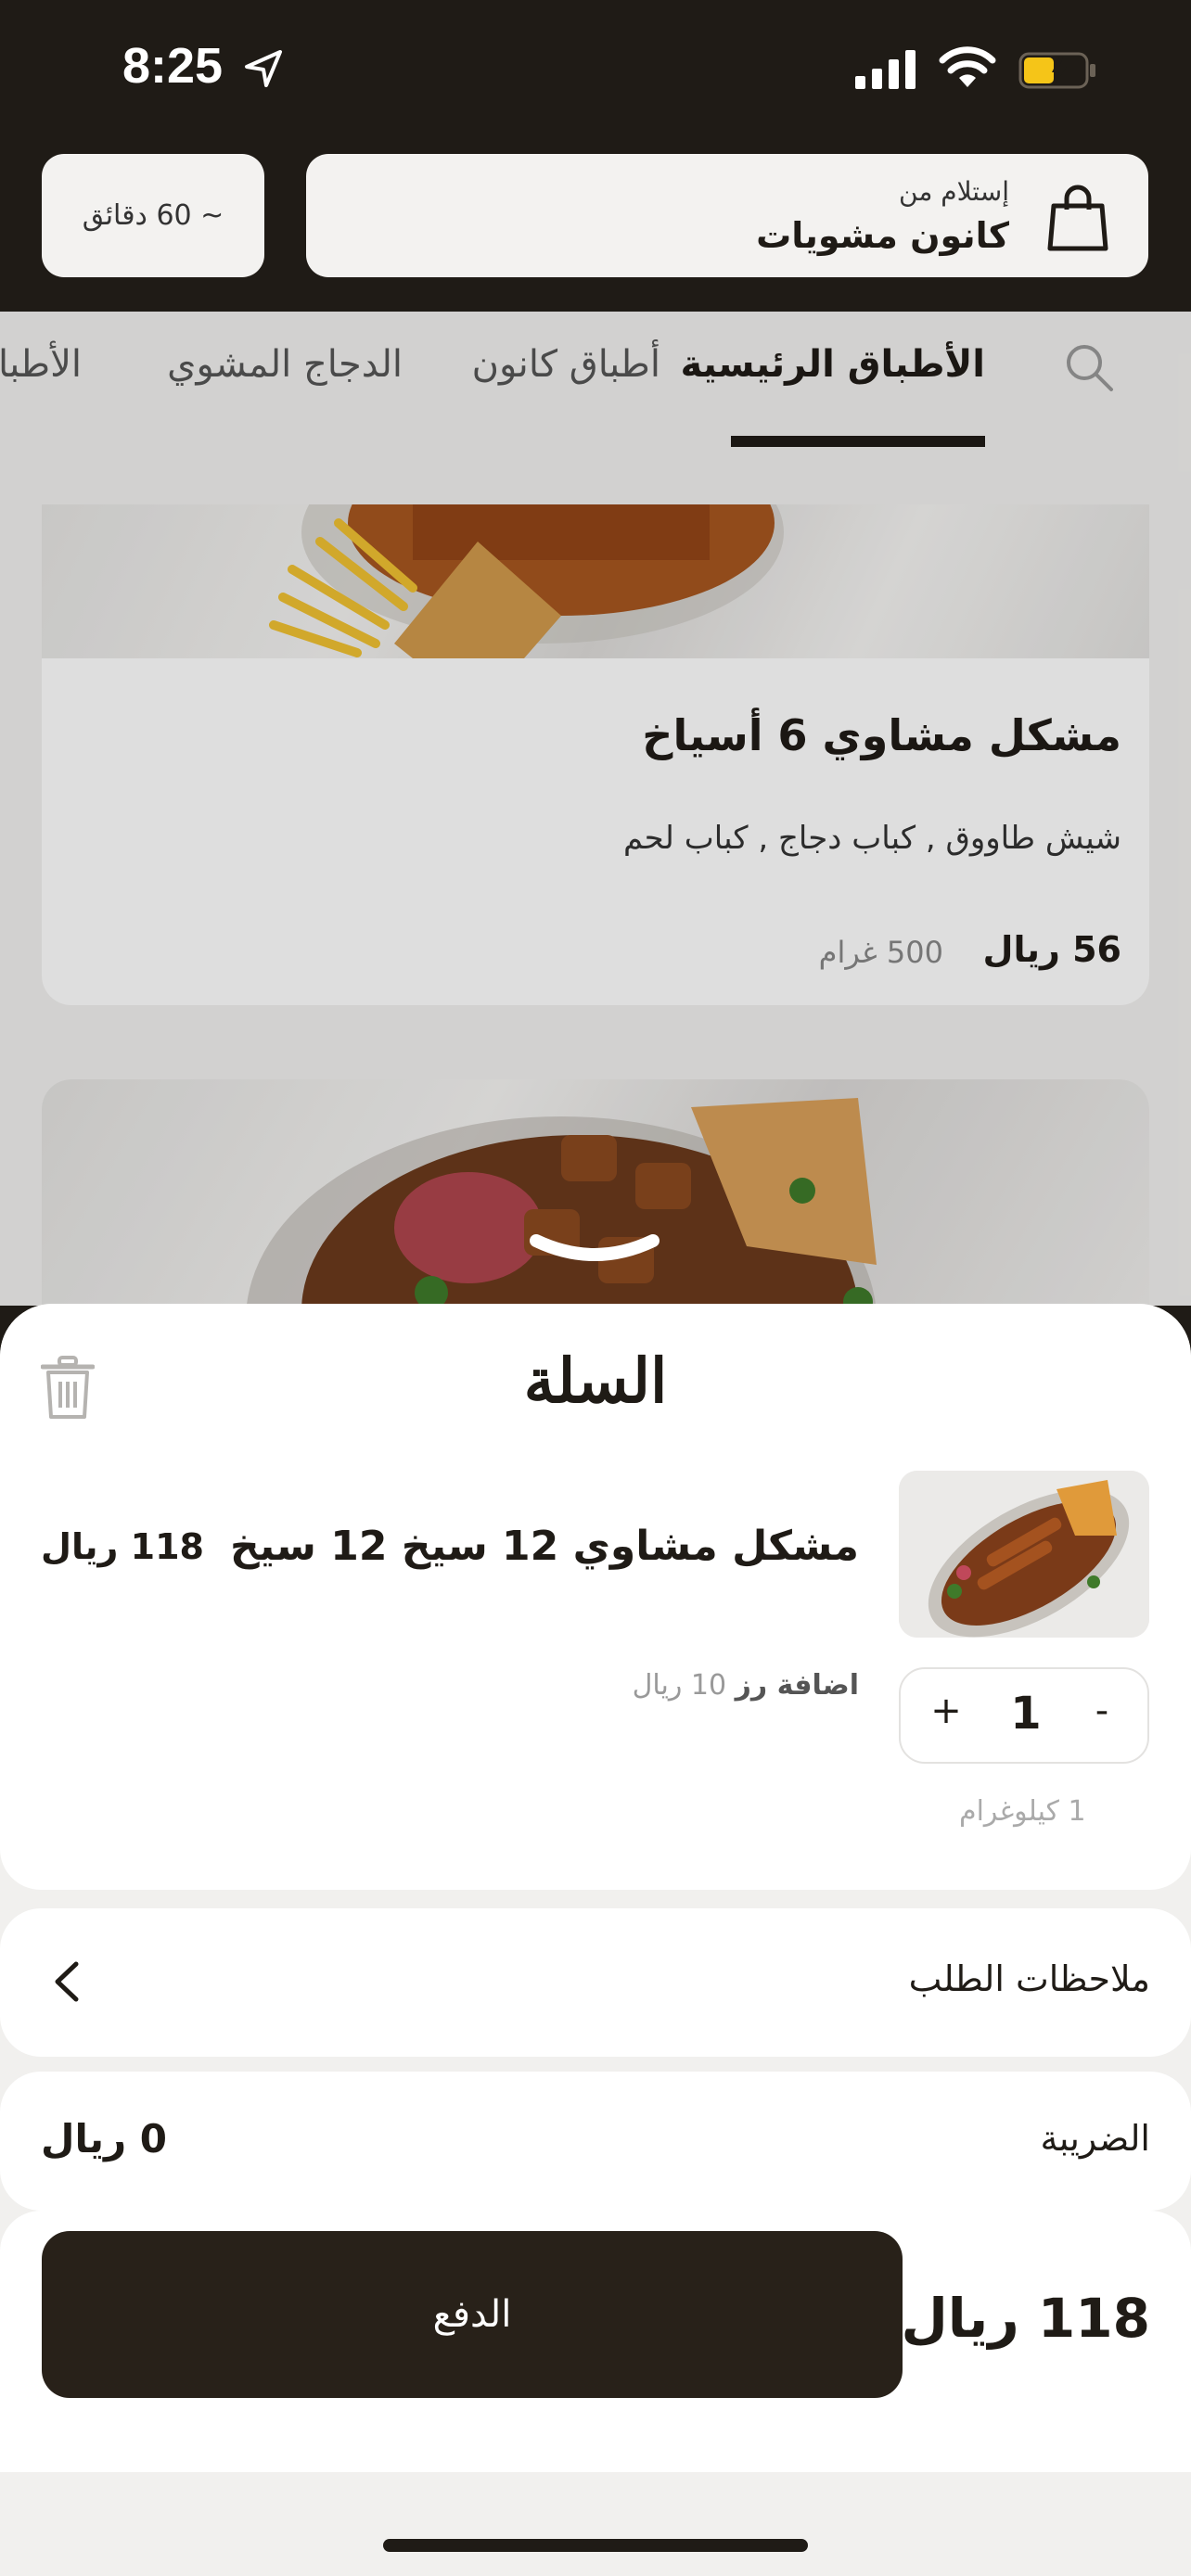 The height and width of the screenshot is (2576, 1191). I want to click on cart-item-image, so click(1024, 1554).